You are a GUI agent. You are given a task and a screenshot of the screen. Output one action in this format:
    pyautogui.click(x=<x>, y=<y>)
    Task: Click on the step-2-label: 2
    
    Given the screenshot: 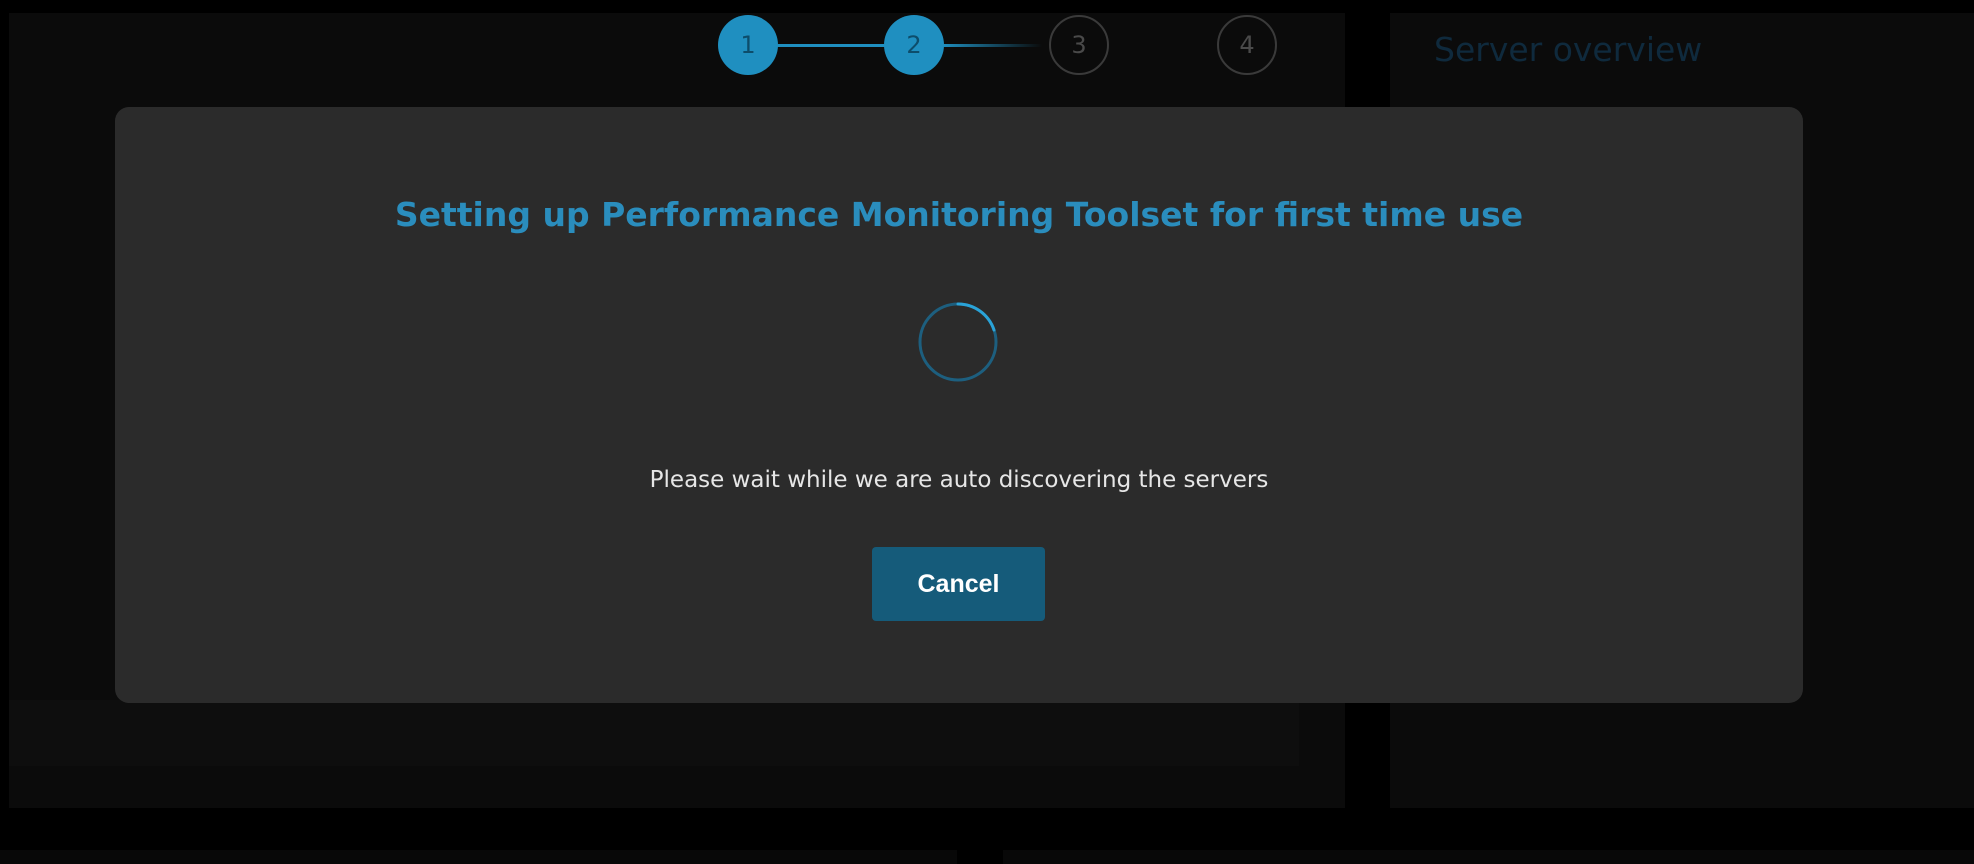 What is the action you would take?
    pyautogui.click(x=914, y=45)
    